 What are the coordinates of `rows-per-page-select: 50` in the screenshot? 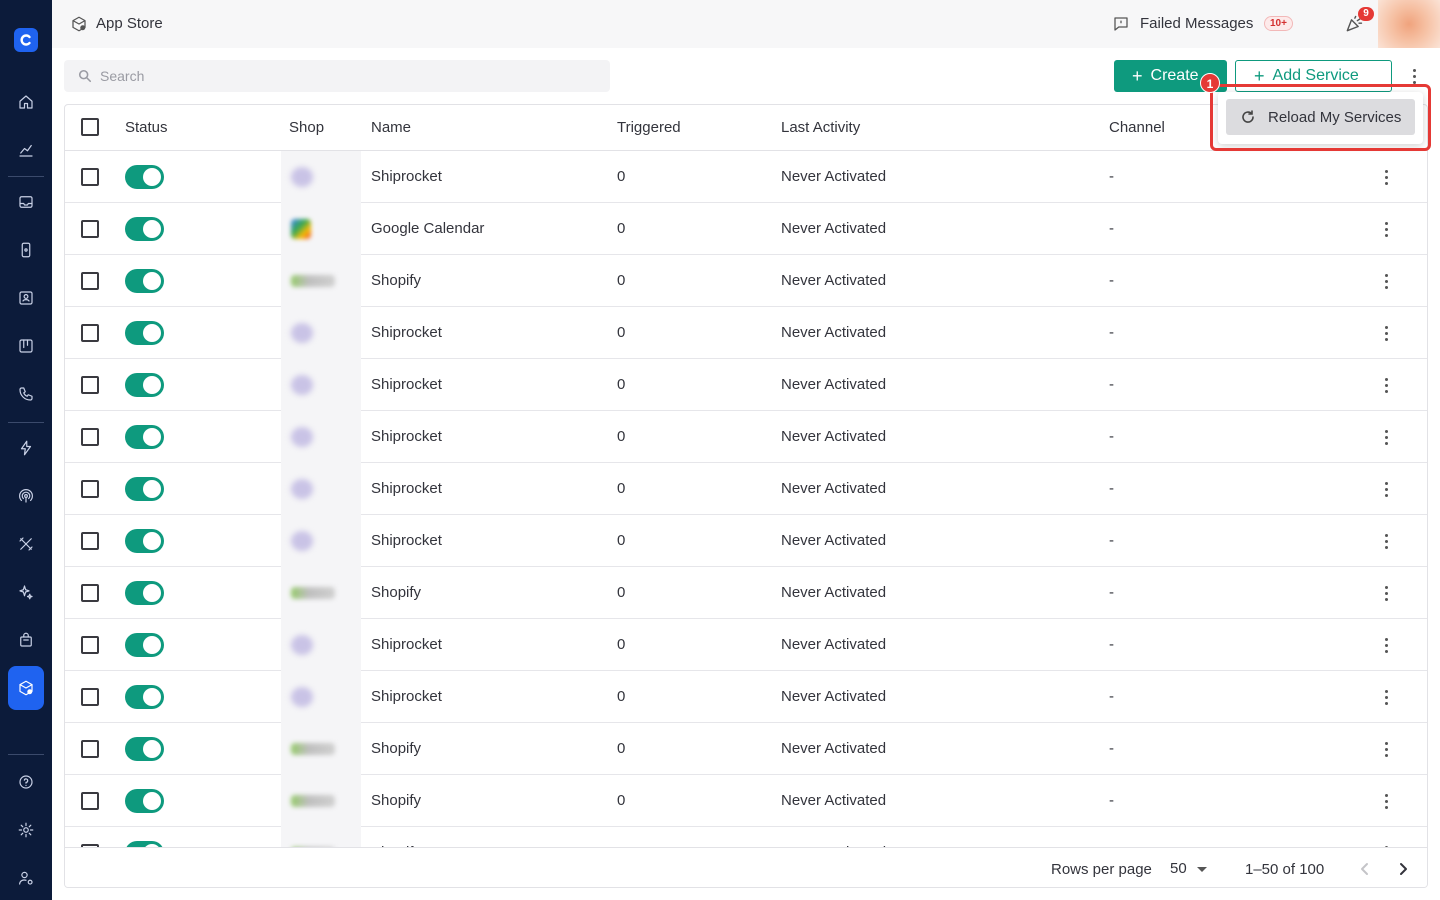 It's located at (1178, 868).